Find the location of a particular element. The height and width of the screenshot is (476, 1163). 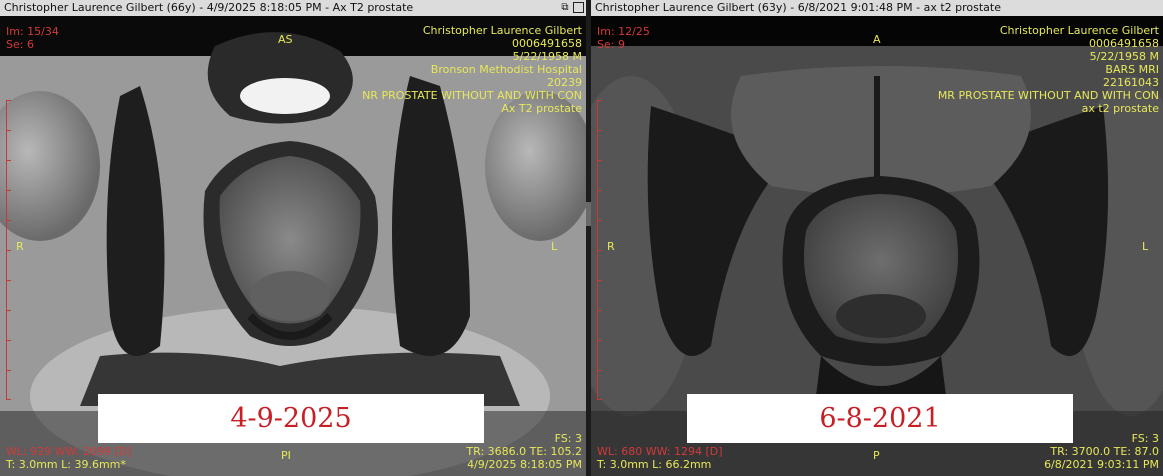

acquisition-info: WL: 680 WW: 1294 [D] T: 3.0mm L: 66.2mm is located at coordinates (660, 458).